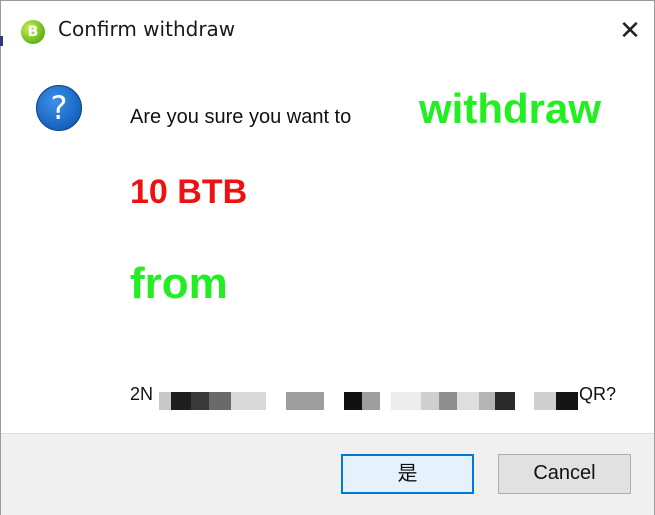 This screenshot has width=655, height=515. Describe the element at coordinates (33, 32) in the screenshot. I see `bitcoin-app-icon: B` at that location.